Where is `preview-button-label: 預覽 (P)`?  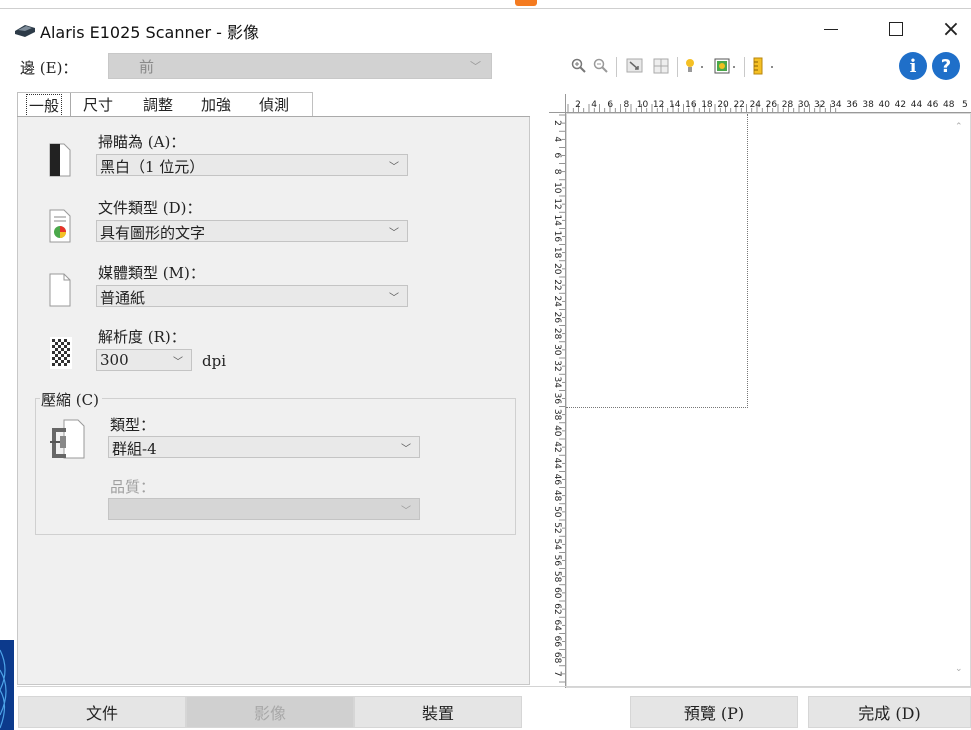
preview-button-label: 預覽 (P) is located at coordinates (714, 713).